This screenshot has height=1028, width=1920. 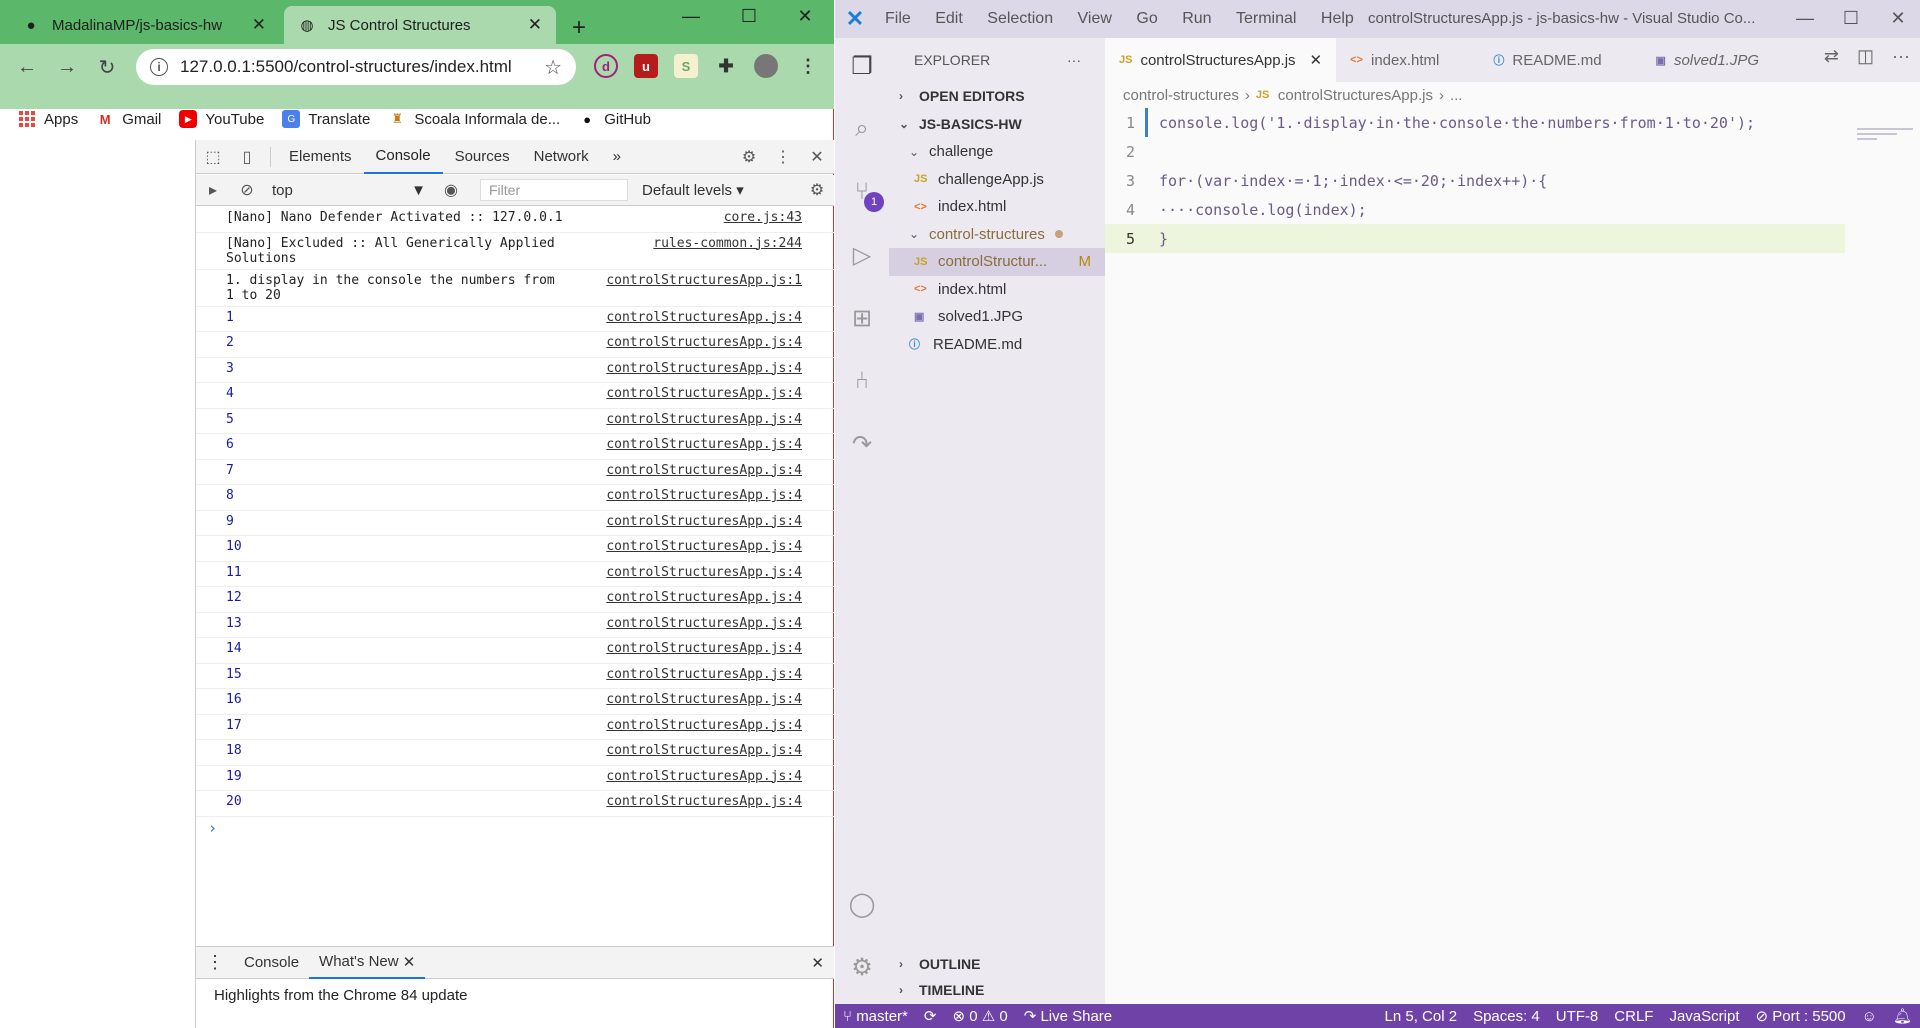 What do you see at coordinates (699, 288) in the screenshot?
I see `source-link: controlStructuresApp.js:1` at bounding box center [699, 288].